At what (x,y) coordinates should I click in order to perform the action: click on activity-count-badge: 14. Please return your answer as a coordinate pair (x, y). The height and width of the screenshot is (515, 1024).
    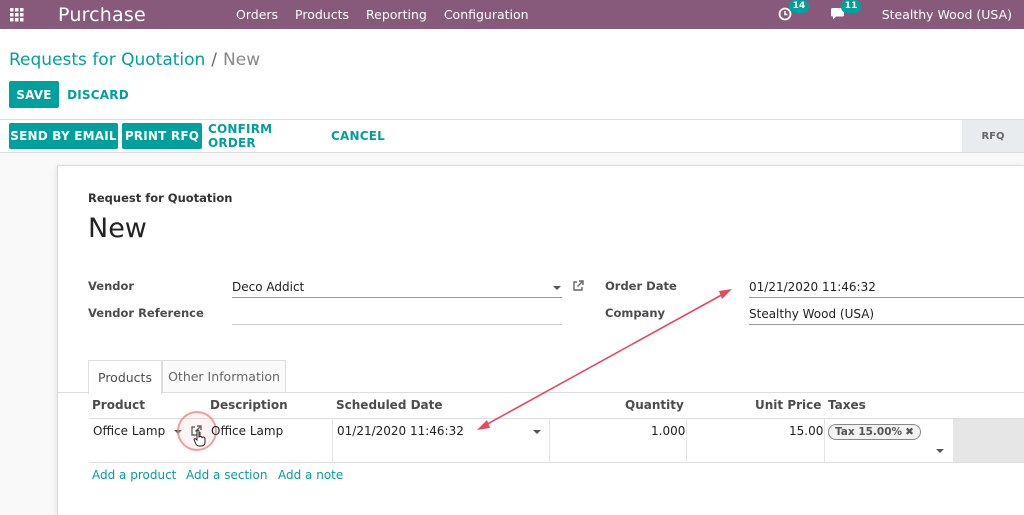
    Looking at the image, I should click on (799, 6).